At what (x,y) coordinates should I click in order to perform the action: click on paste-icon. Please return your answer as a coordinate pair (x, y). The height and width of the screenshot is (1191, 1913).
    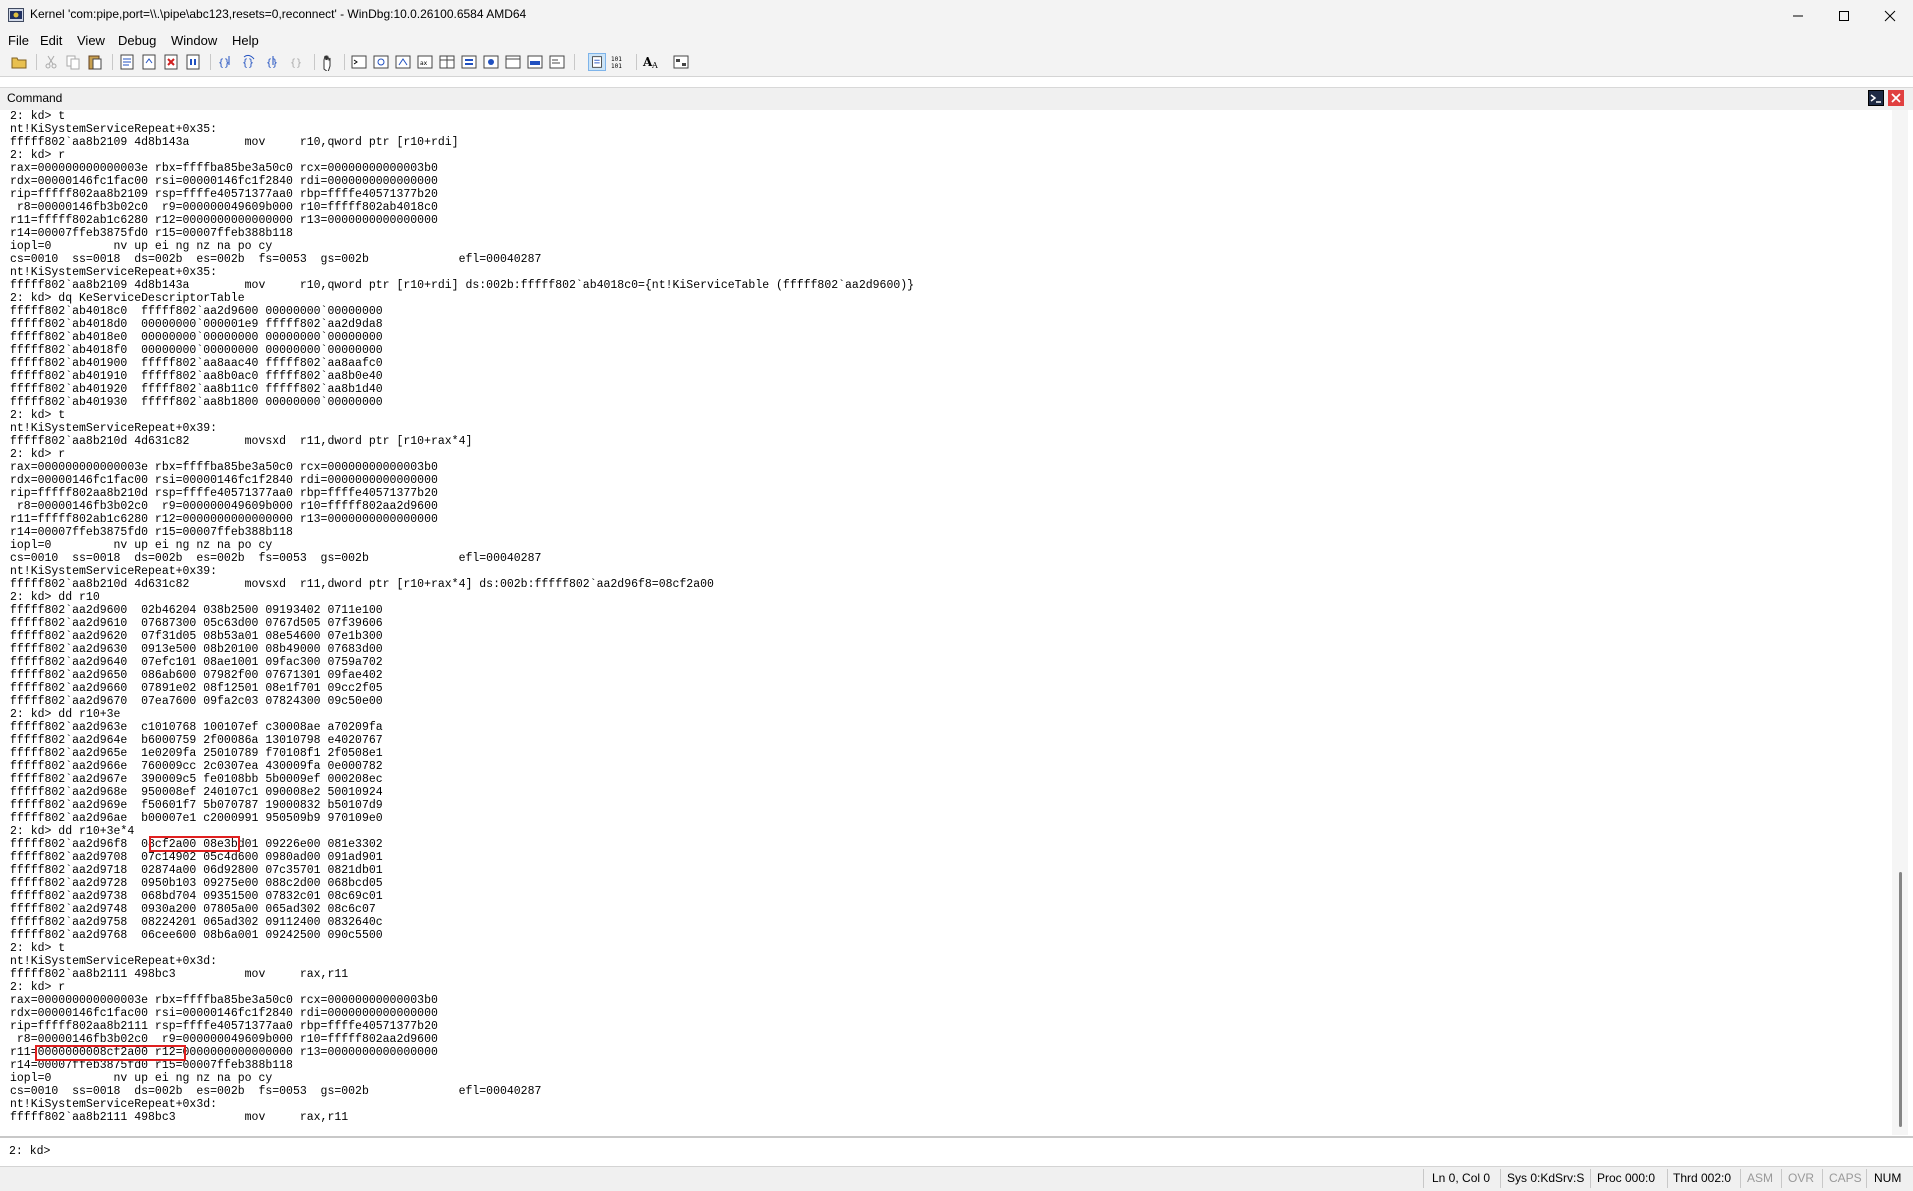
    Looking at the image, I should click on (95, 62).